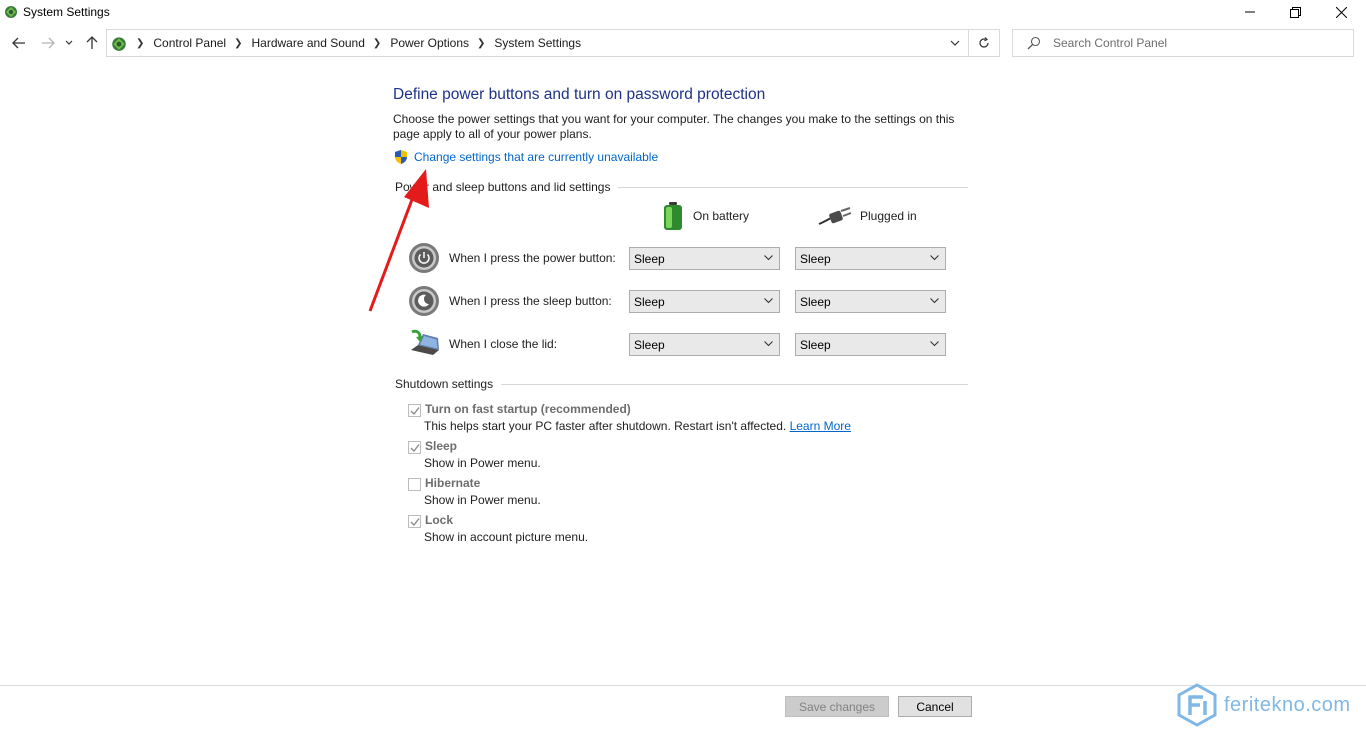 The height and width of the screenshot is (729, 1366). Describe the element at coordinates (439, 520) in the screenshot. I see `lock-label: Lock` at that location.